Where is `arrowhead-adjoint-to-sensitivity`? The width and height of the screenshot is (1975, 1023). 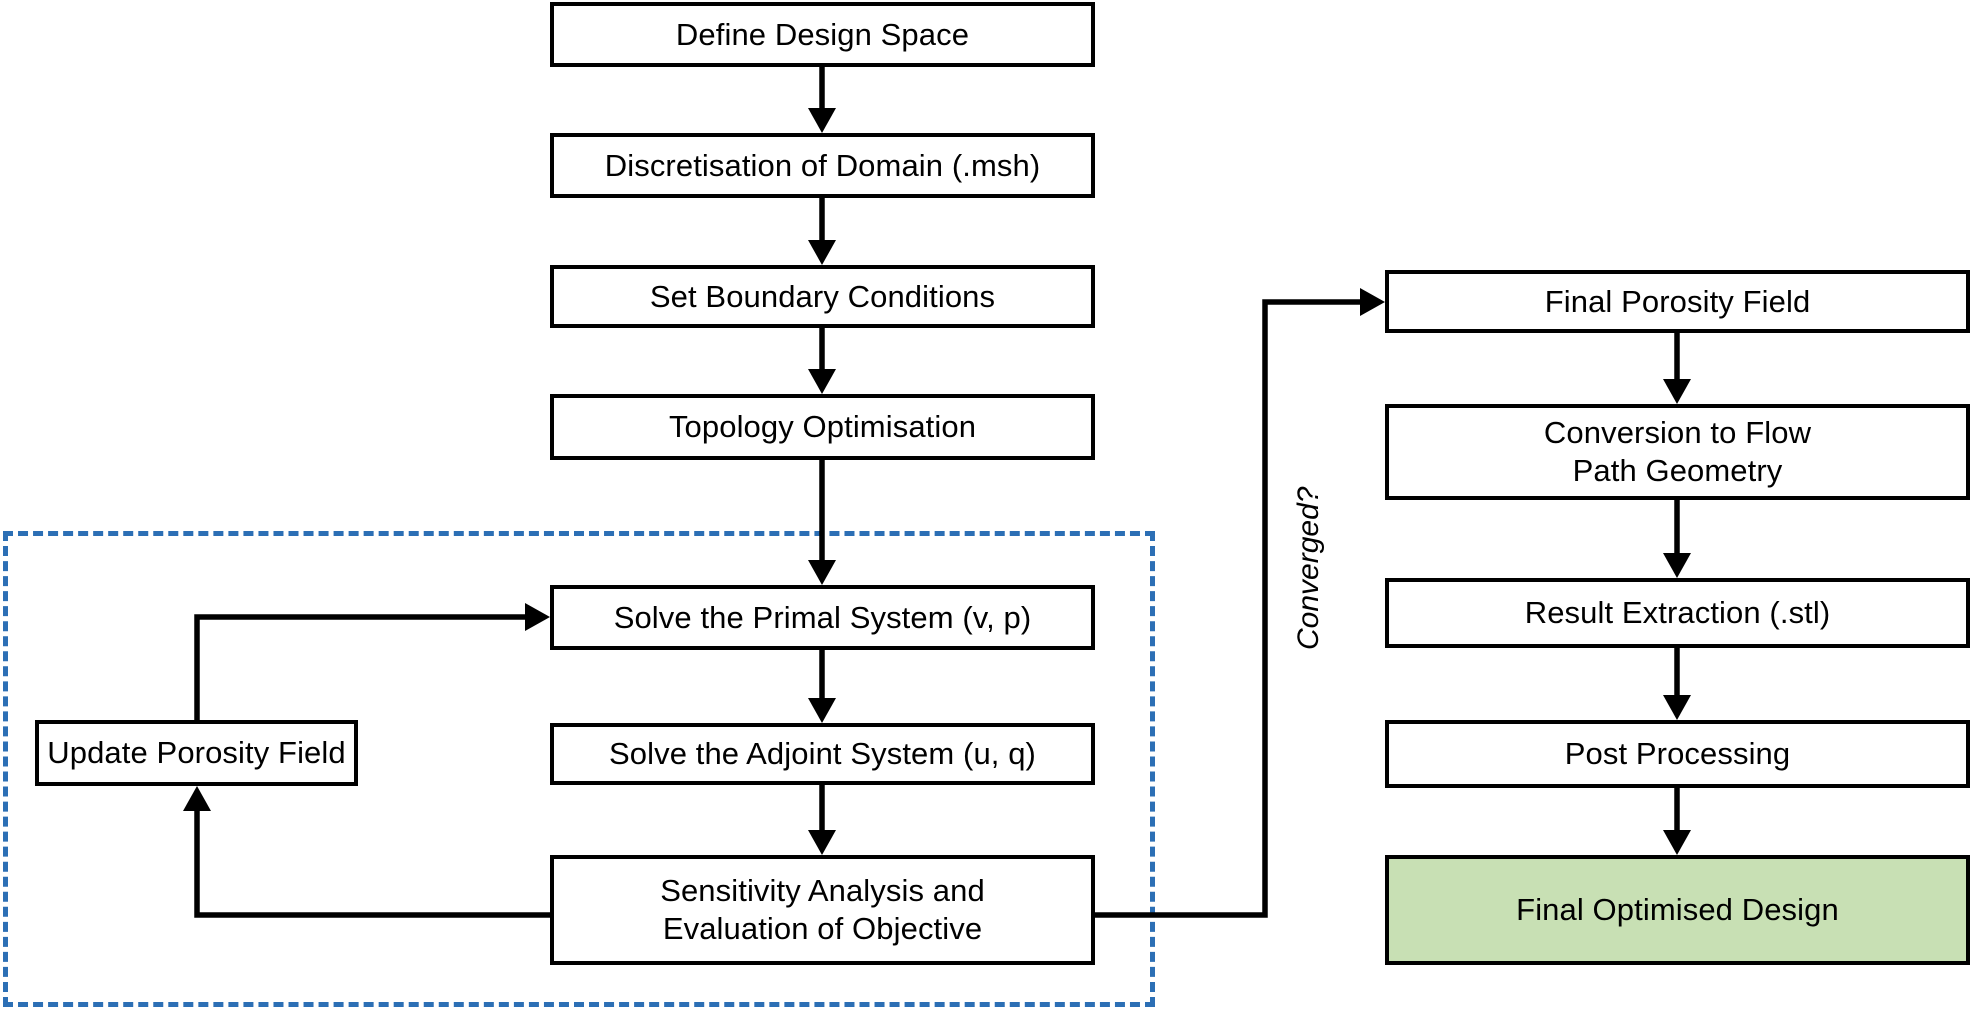 arrowhead-adjoint-to-sensitivity is located at coordinates (822, 842).